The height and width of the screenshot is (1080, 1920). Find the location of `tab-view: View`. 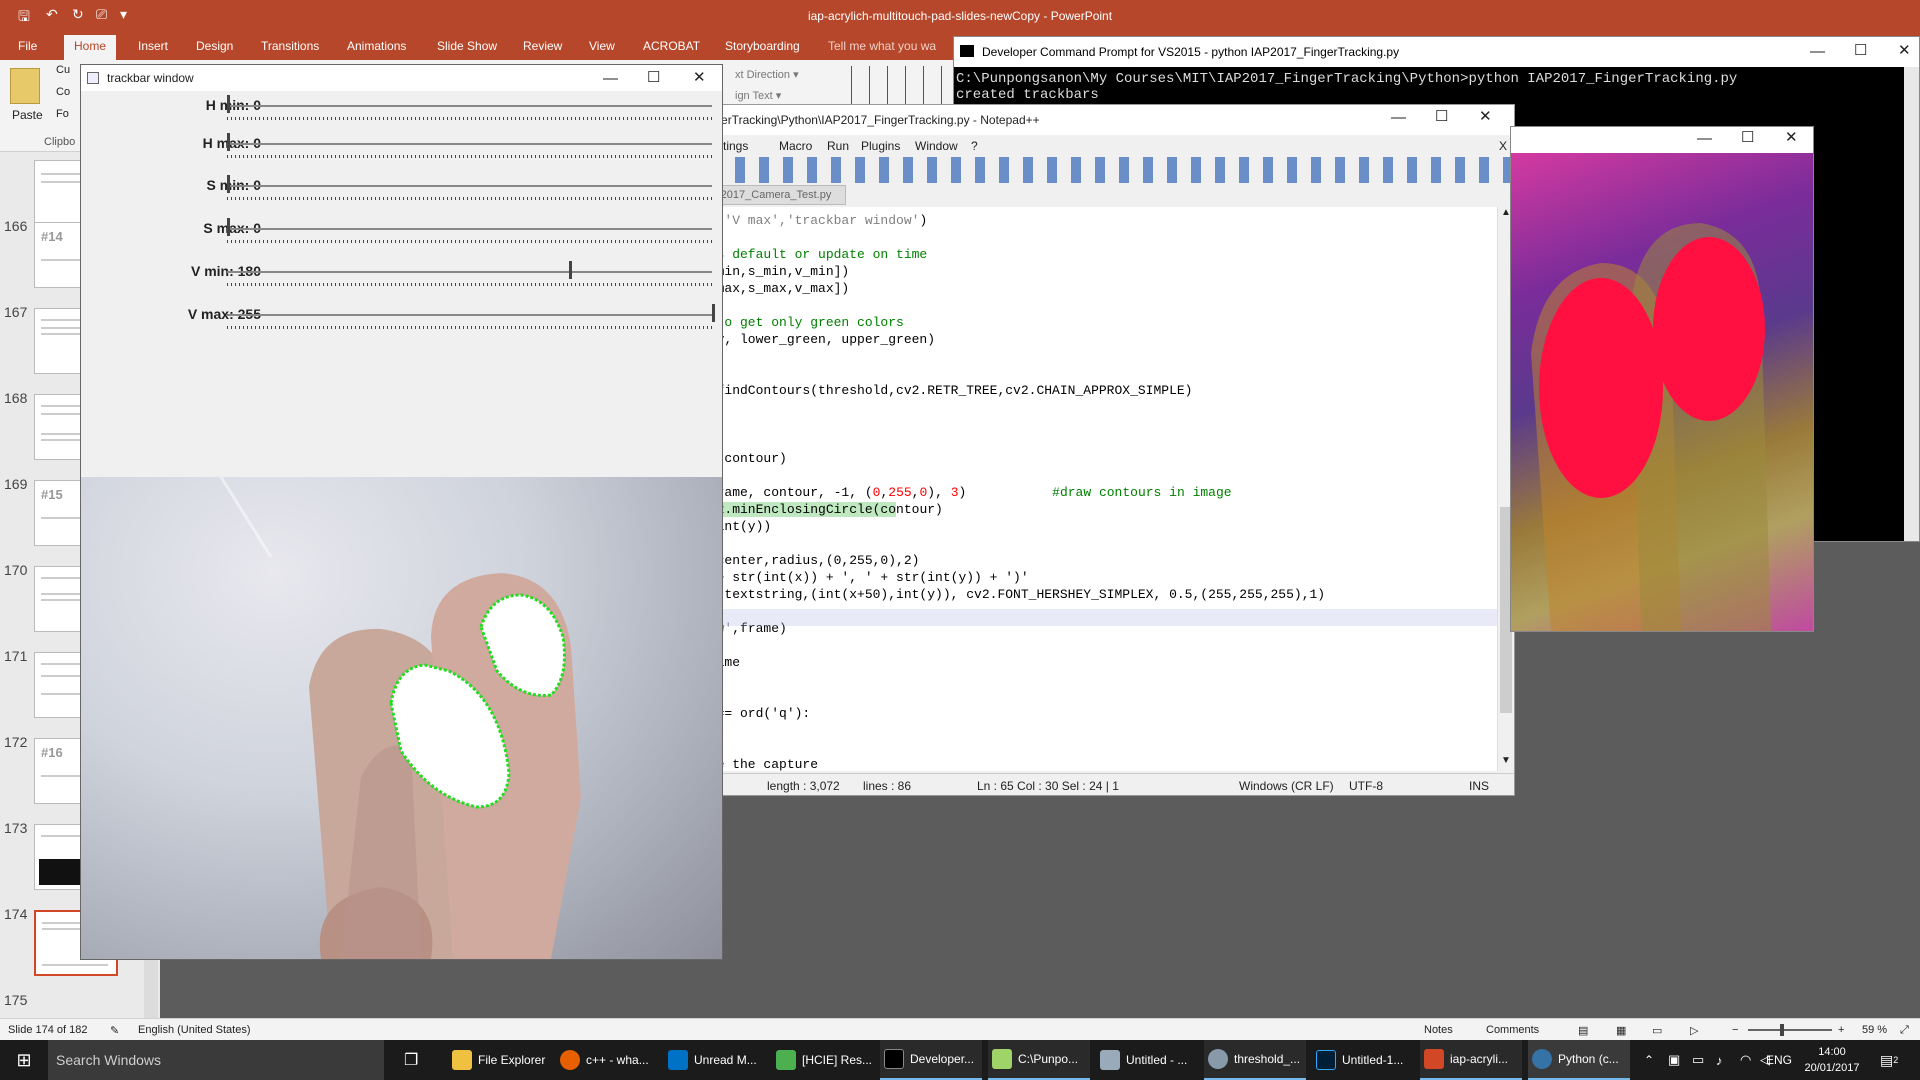

tab-view: View is located at coordinates (602, 46).